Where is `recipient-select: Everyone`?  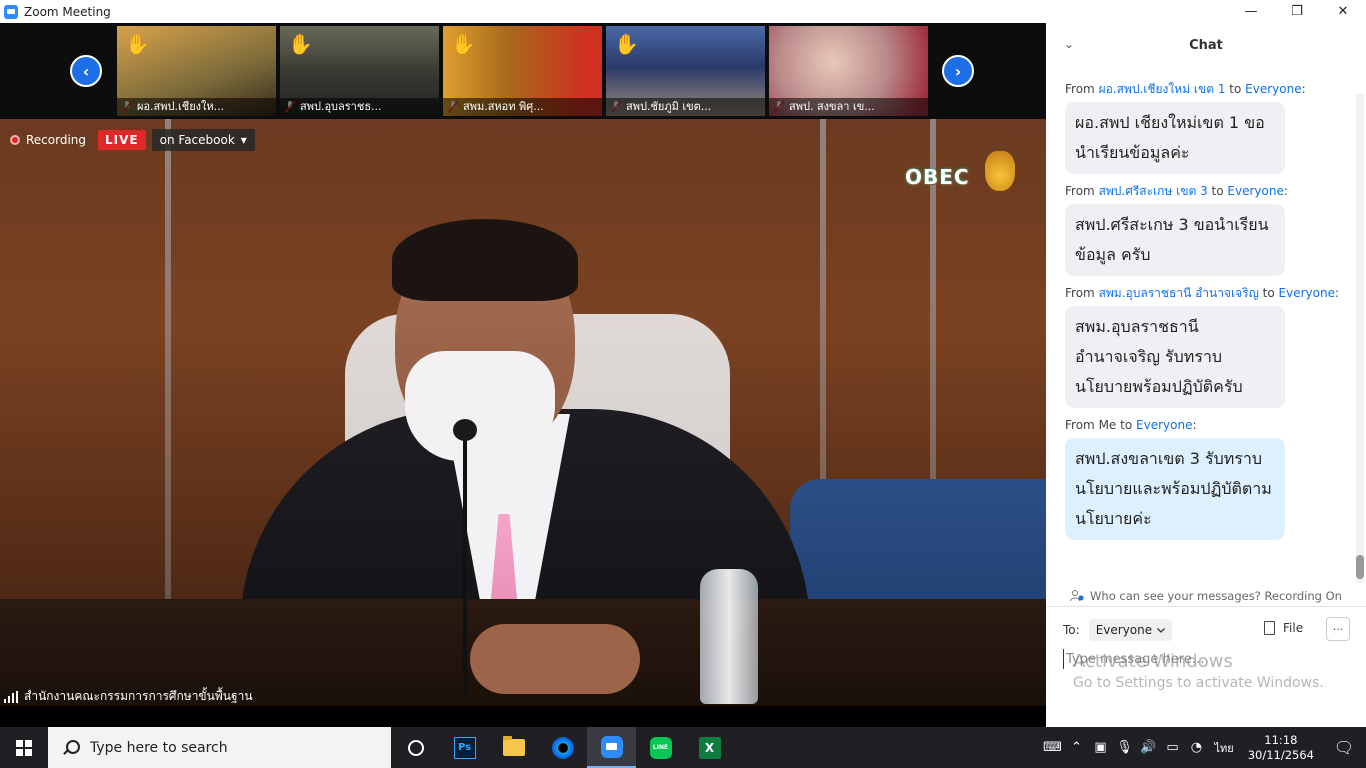 recipient-select: Everyone is located at coordinates (1130, 630).